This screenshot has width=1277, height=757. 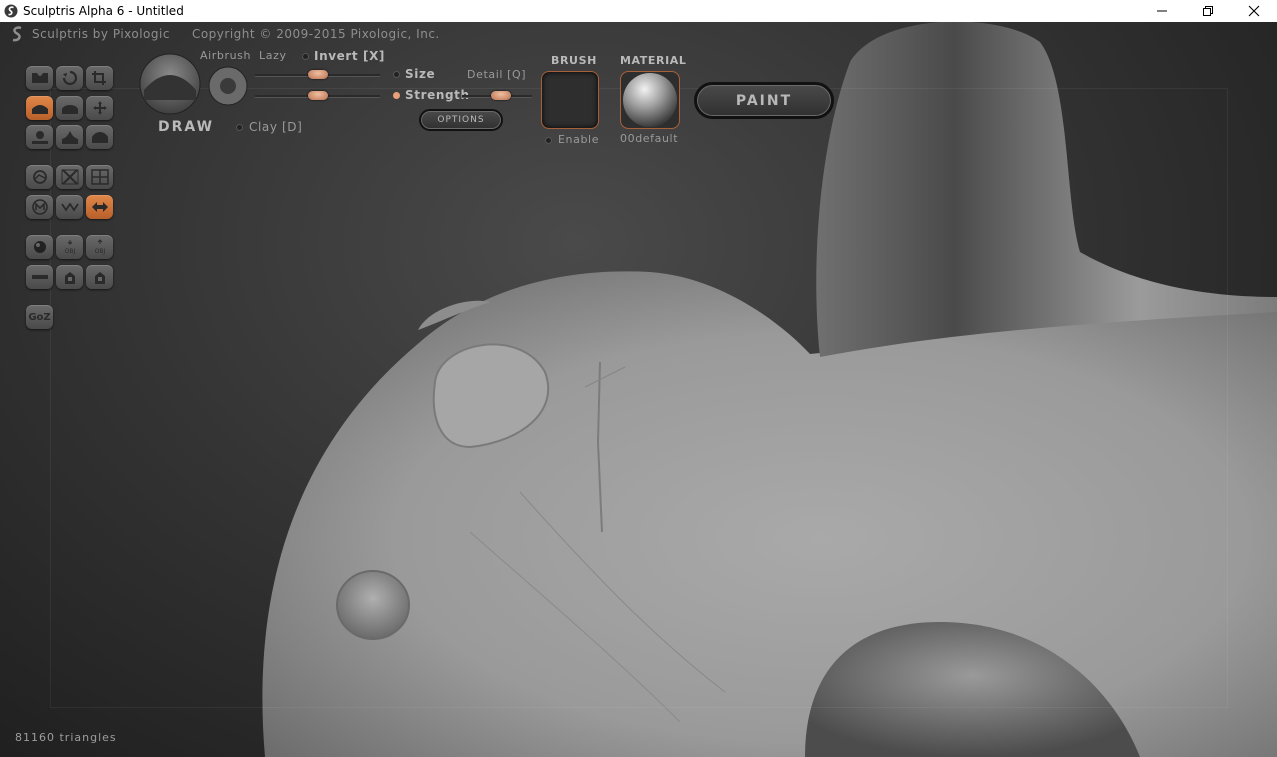 I want to click on size-toggle, so click(x=396, y=74).